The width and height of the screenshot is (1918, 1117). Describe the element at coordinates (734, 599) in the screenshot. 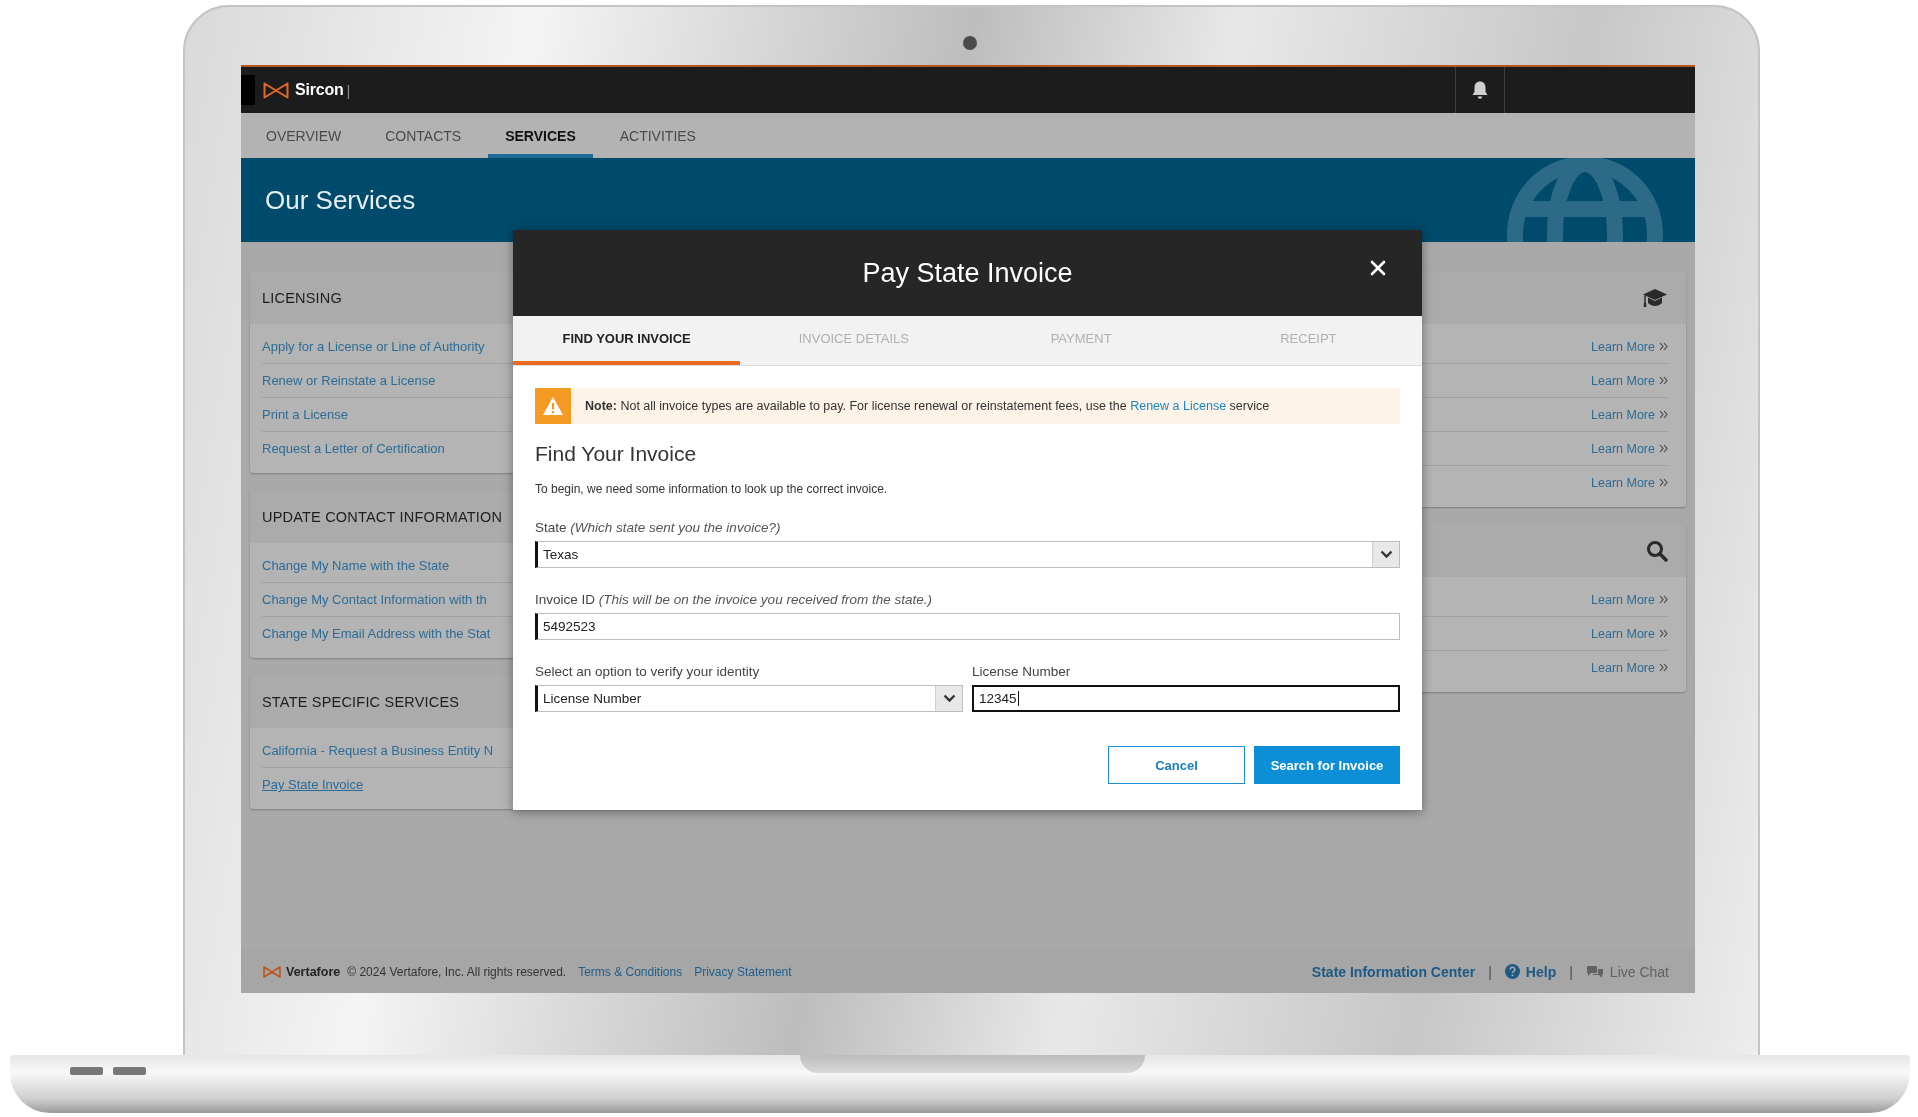

I see `field-label: Invoice ID (This will be on the invoice you received from the state.)` at that location.